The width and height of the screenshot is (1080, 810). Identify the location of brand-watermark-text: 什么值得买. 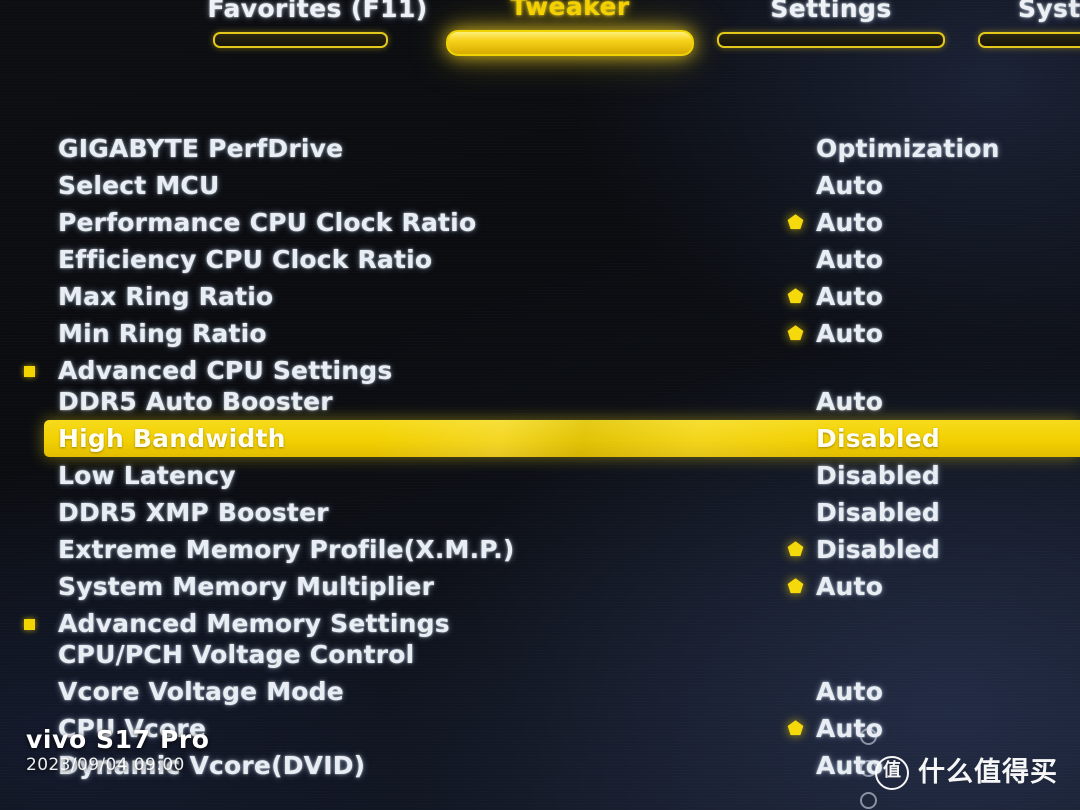
(988, 772).